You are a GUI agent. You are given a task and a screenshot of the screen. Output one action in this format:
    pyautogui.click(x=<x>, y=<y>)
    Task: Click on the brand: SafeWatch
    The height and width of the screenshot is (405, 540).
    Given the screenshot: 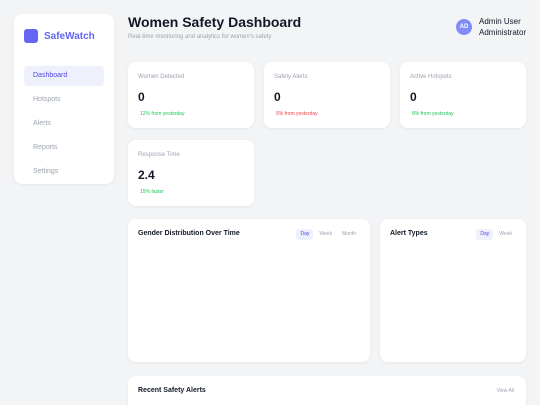 What is the action you would take?
    pyautogui.click(x=64, y=31)
    